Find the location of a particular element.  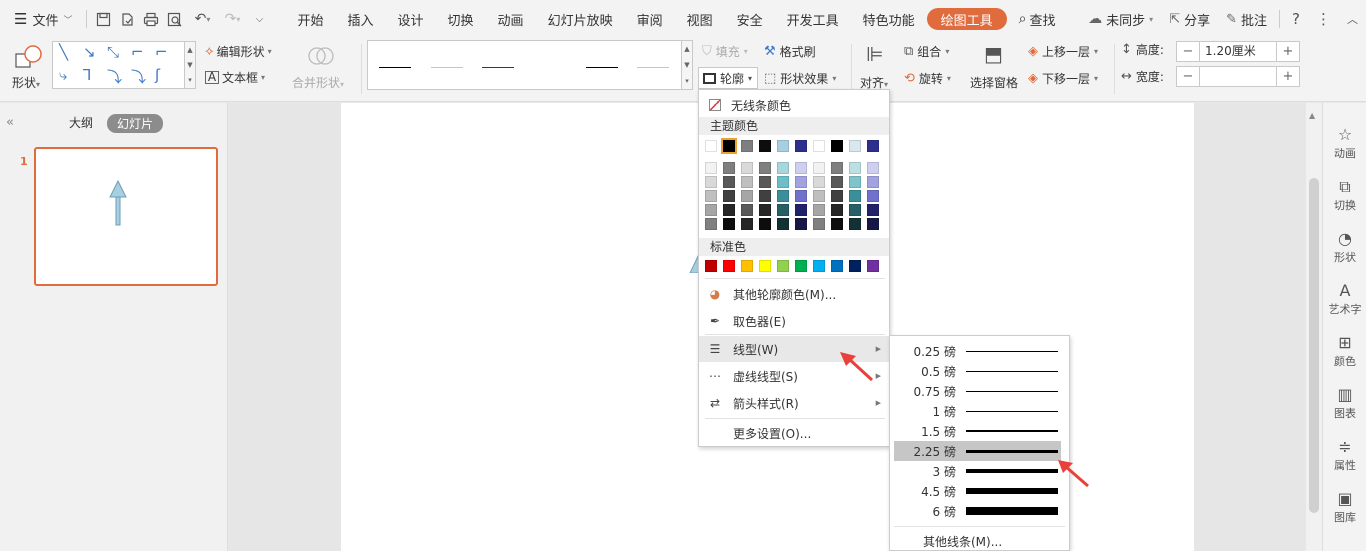

tab-slideshow: 幻灯片放映 is located at coordinates (580, 19).